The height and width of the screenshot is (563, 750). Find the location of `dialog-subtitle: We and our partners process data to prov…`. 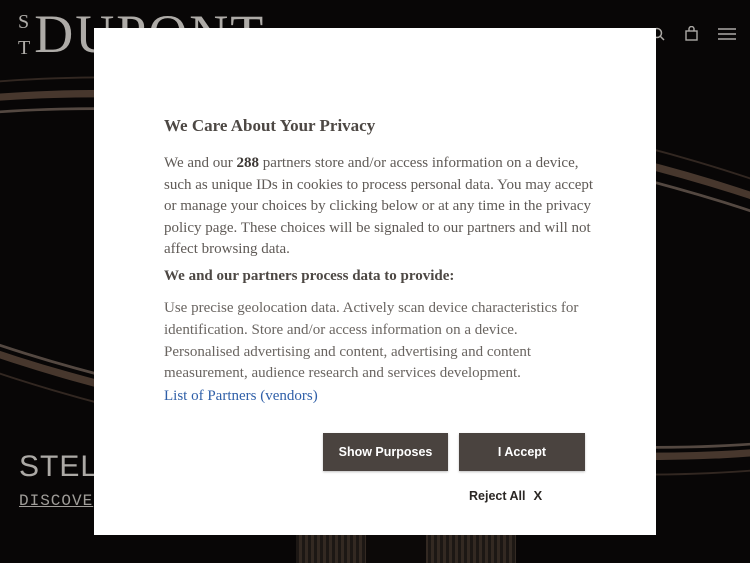

dialog-subtitle: We and our partners process data to prov… is located at coordinates (309, 276).